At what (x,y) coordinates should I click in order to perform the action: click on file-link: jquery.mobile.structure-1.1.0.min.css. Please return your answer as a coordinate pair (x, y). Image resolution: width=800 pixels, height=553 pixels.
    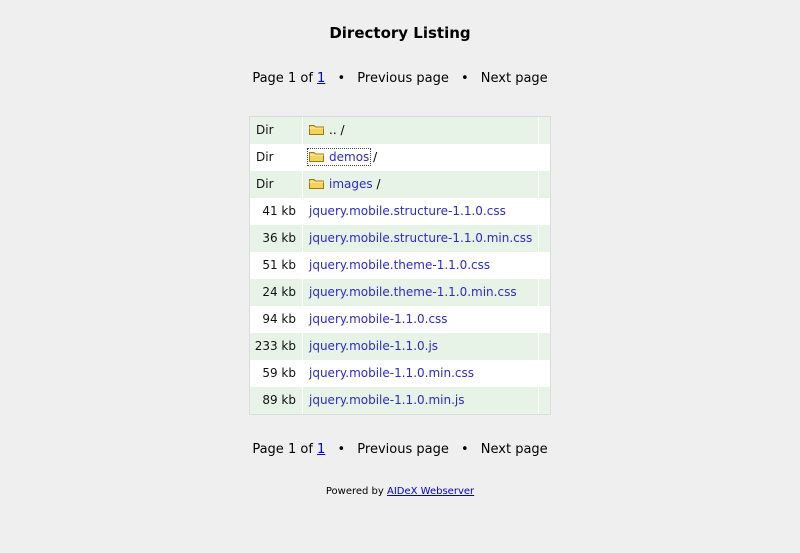
    Looking at the image, I should click on (420, 238).